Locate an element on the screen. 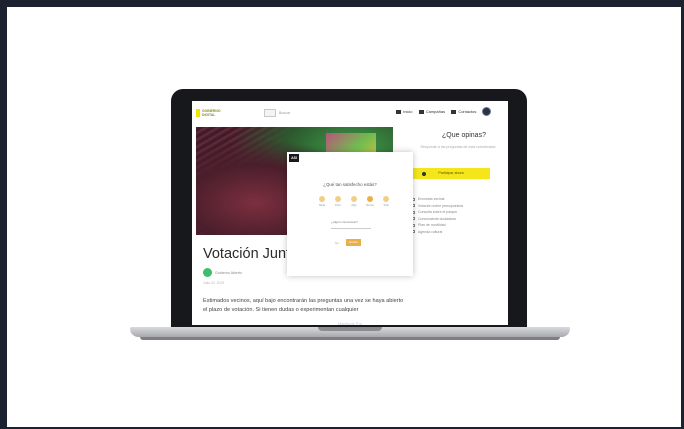 This screenshot has height=429, width=684. home-icon is located at coordinates (398, 111).